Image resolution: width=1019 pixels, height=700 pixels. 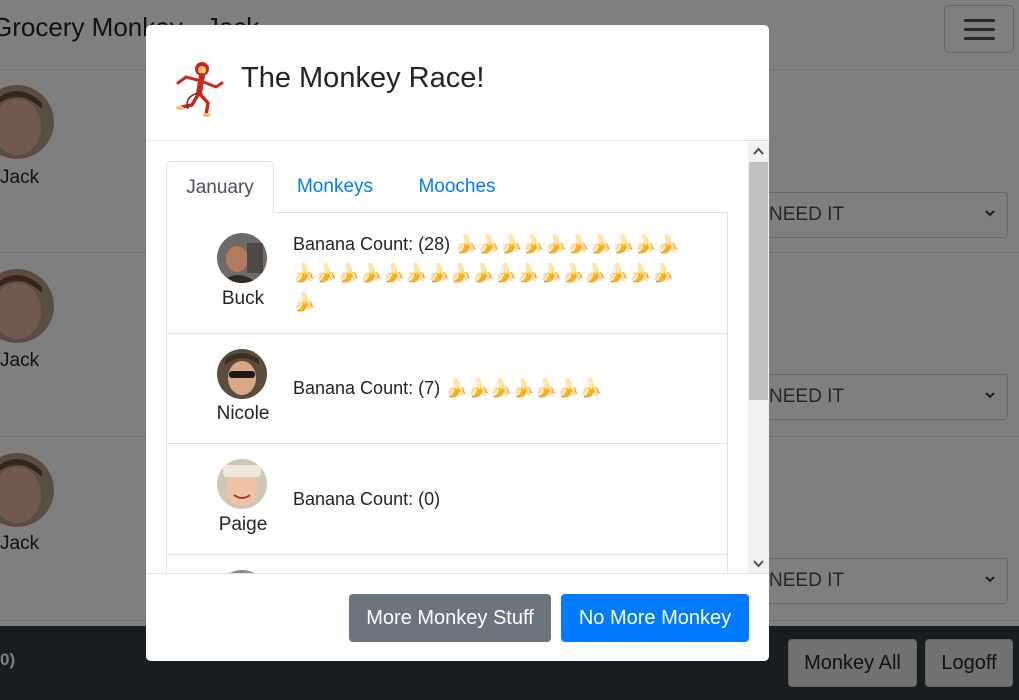 I want to click on tab-monkeys: Monkeys, so click(x=335, y=187).